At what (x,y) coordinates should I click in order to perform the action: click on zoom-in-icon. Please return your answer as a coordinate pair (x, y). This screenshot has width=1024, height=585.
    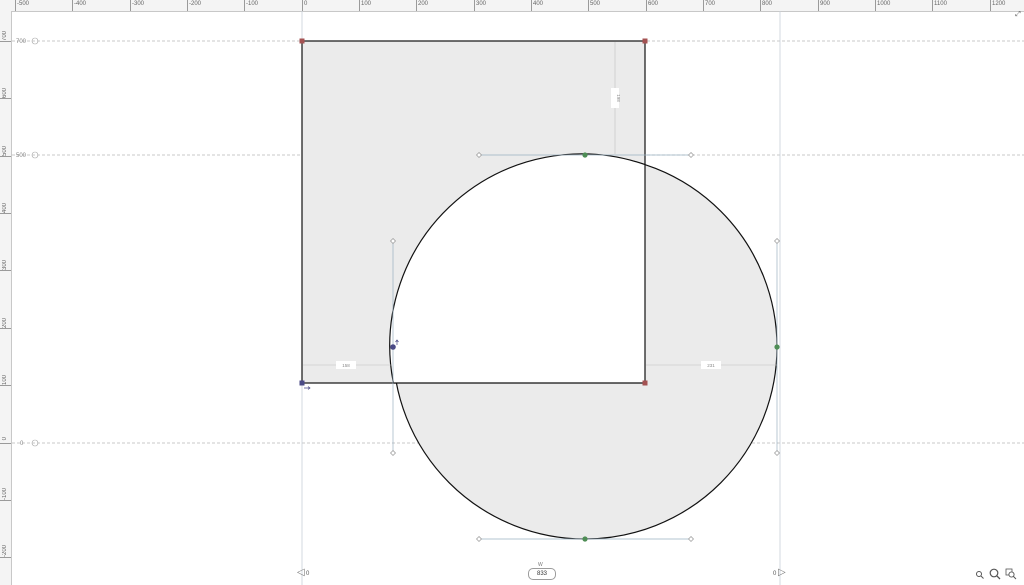
    Looking at the image, I should click on (995, 574).